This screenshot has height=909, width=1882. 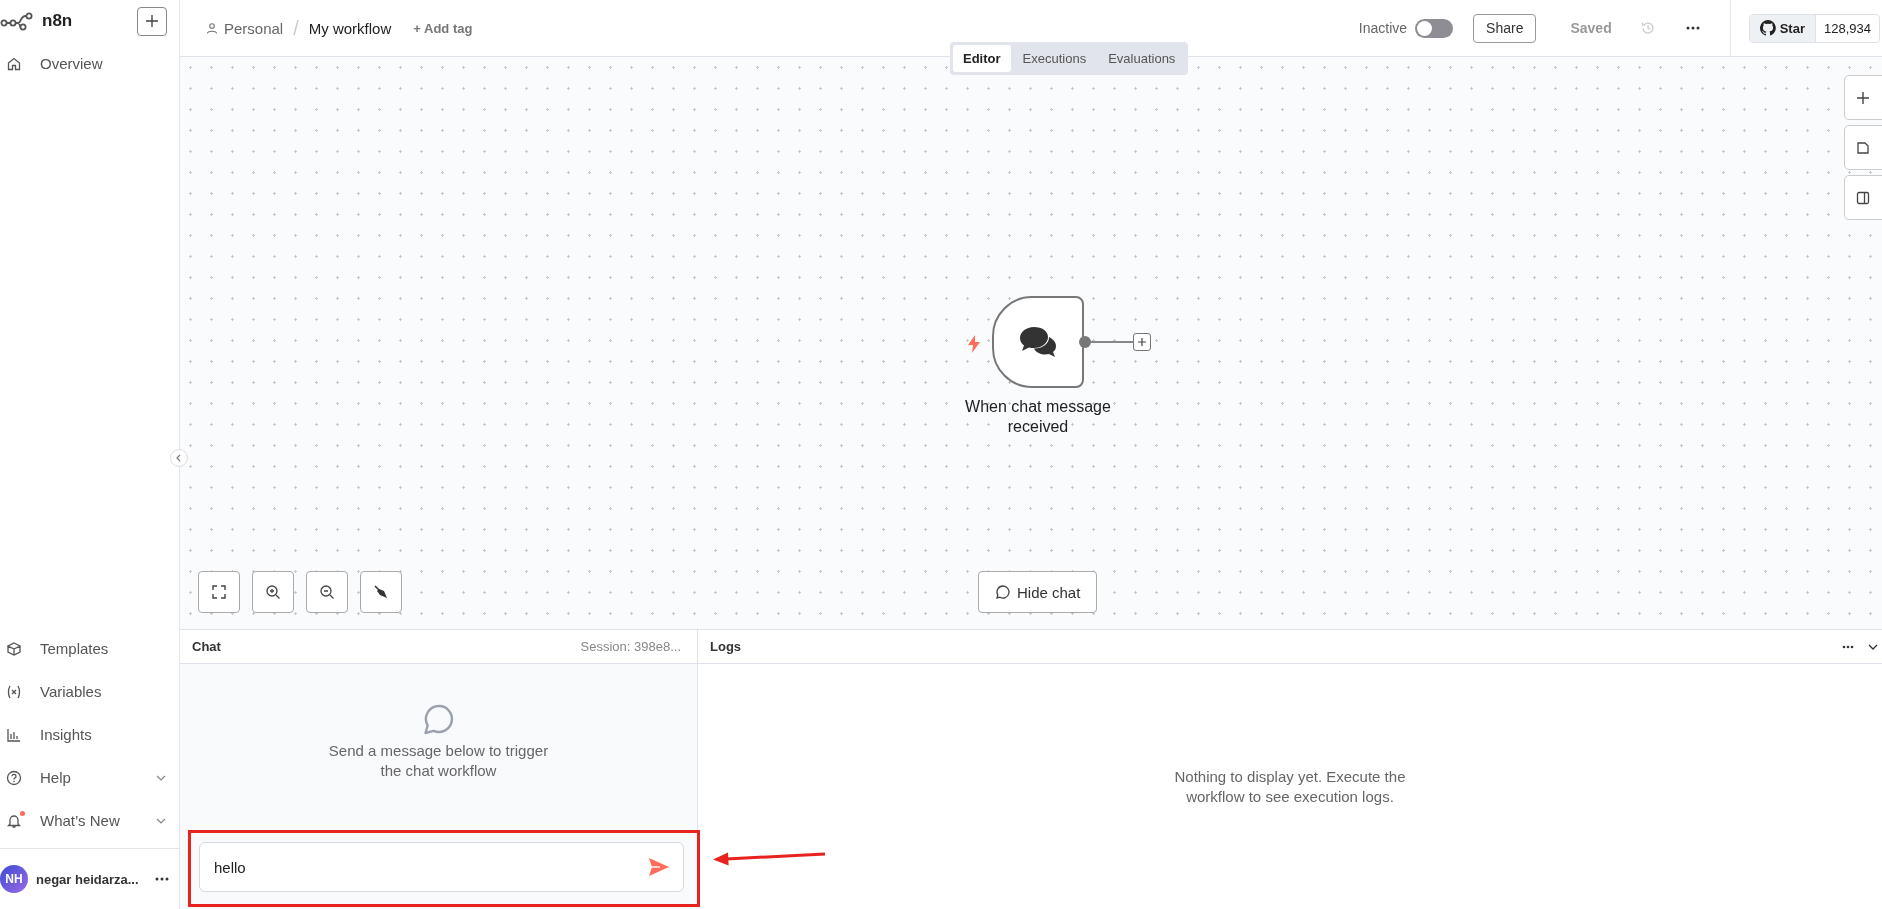 What do you see at coordinates (1505, 28) in the screenshot?
I see `share-button: Share` at bounding box center [1505, 28].